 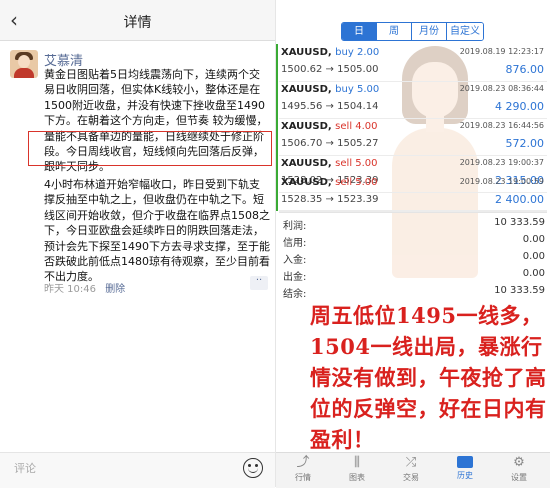 I want to click on summary-row-deposit: 入金: 0.00, so click(x=414, y=258).